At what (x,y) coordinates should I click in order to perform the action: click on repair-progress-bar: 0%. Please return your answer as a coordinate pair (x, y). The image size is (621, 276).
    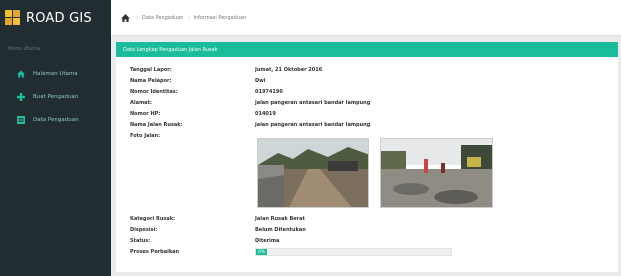
    Looking at the image, I should click on (353, 252).